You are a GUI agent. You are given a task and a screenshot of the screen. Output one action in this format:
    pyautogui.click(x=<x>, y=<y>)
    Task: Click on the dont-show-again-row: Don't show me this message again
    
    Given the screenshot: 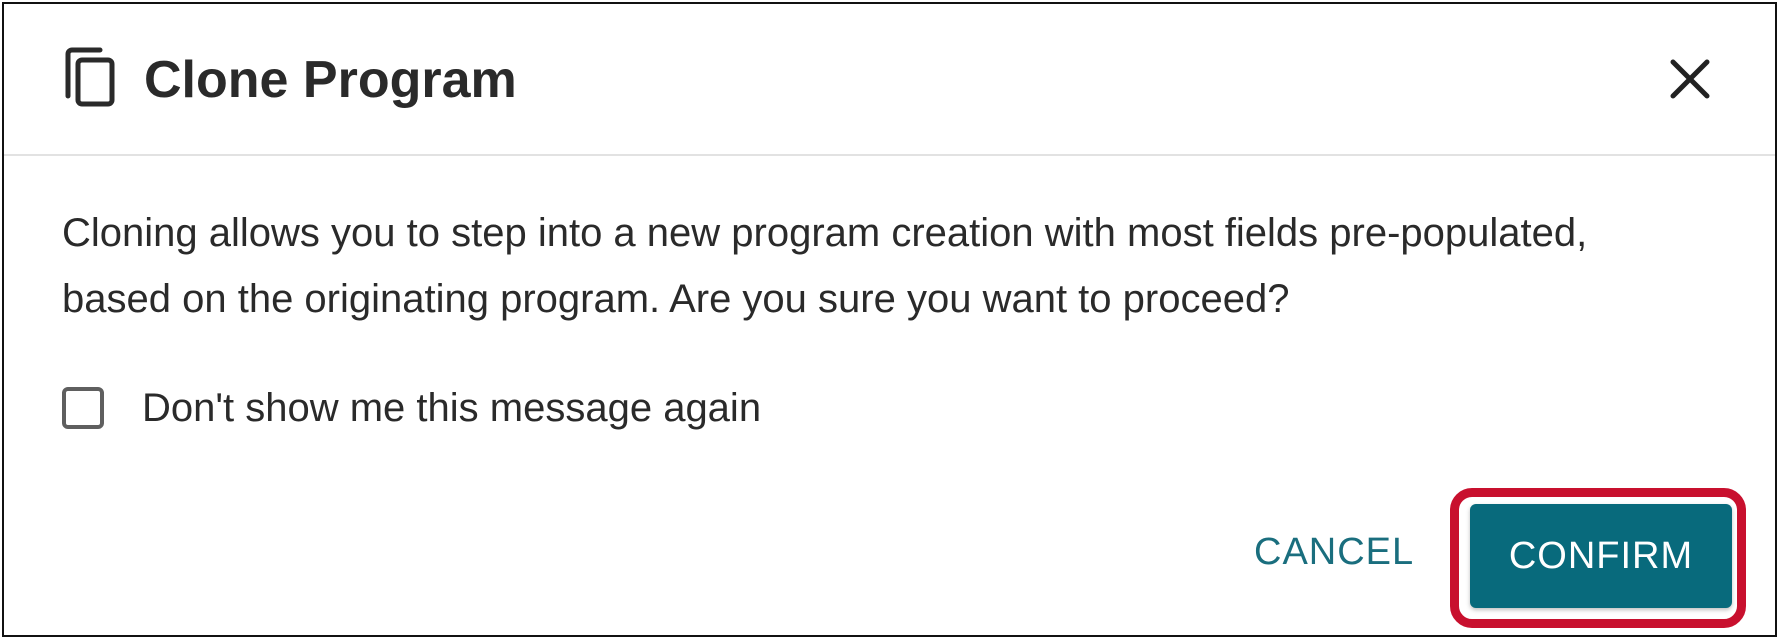 What is the action you would take?
    pyautogui.click(x=411, y=408)
    